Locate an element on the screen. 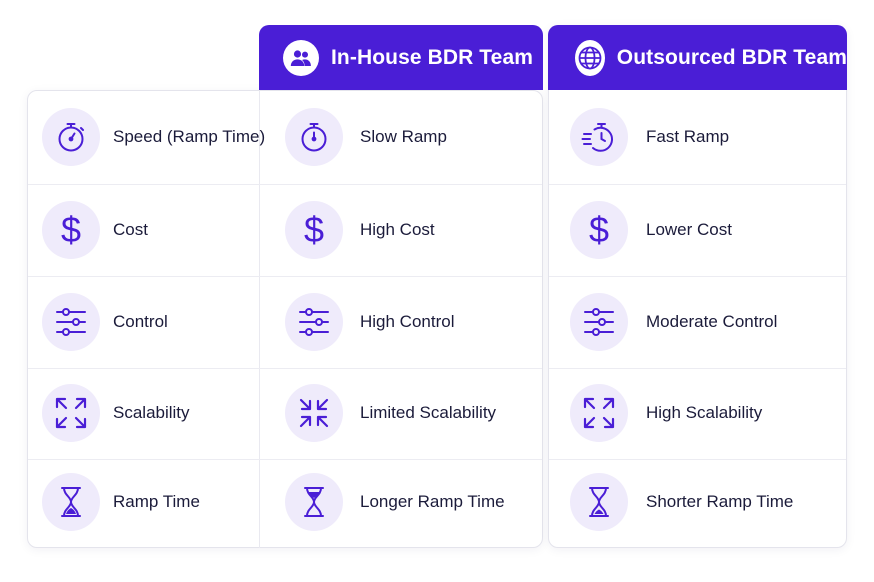  outsourced-cell-cost: $ Lower Cost is located at coordinates (651, 230).